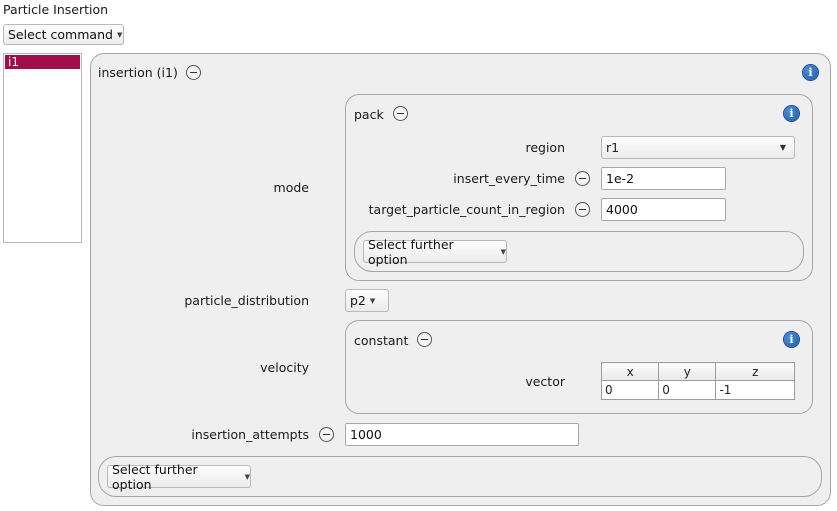  Describe the element at coordinates (791, 339) in the screenshot. I see `constant-info-icon: i` at that location.